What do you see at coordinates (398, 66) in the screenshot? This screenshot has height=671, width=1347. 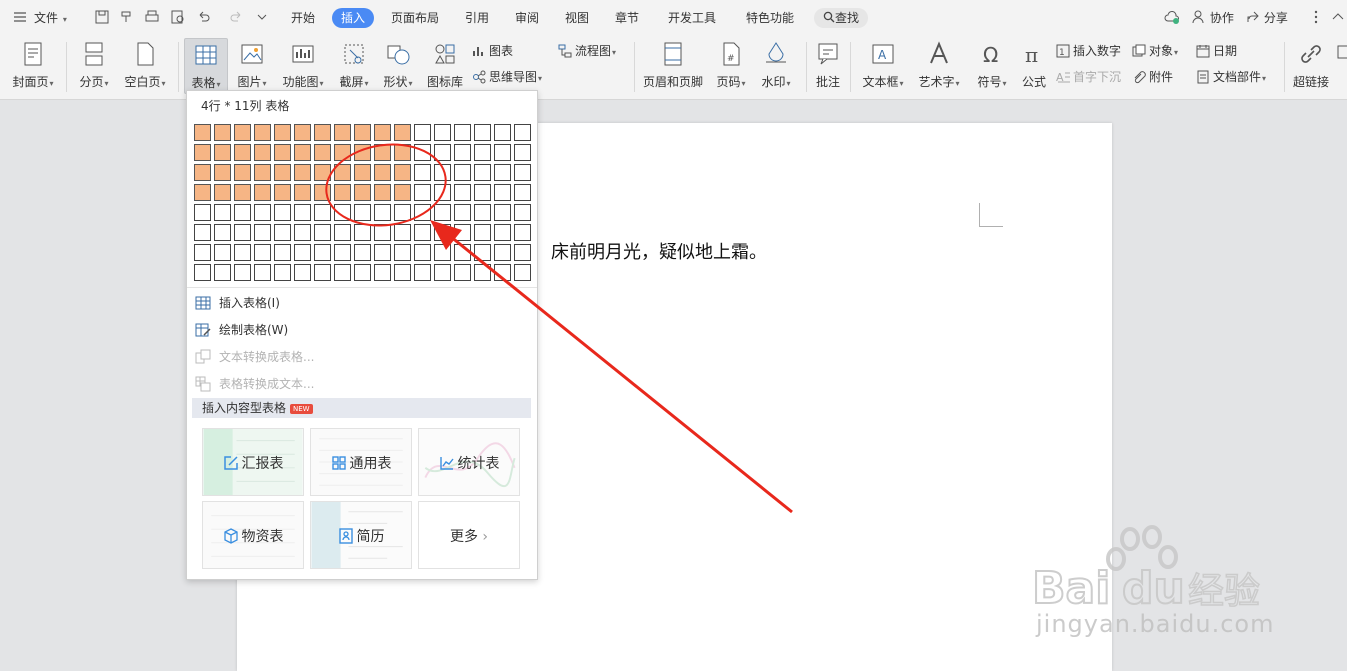 I see `shape-button: 形状▾` at bounding box center [398, 66].